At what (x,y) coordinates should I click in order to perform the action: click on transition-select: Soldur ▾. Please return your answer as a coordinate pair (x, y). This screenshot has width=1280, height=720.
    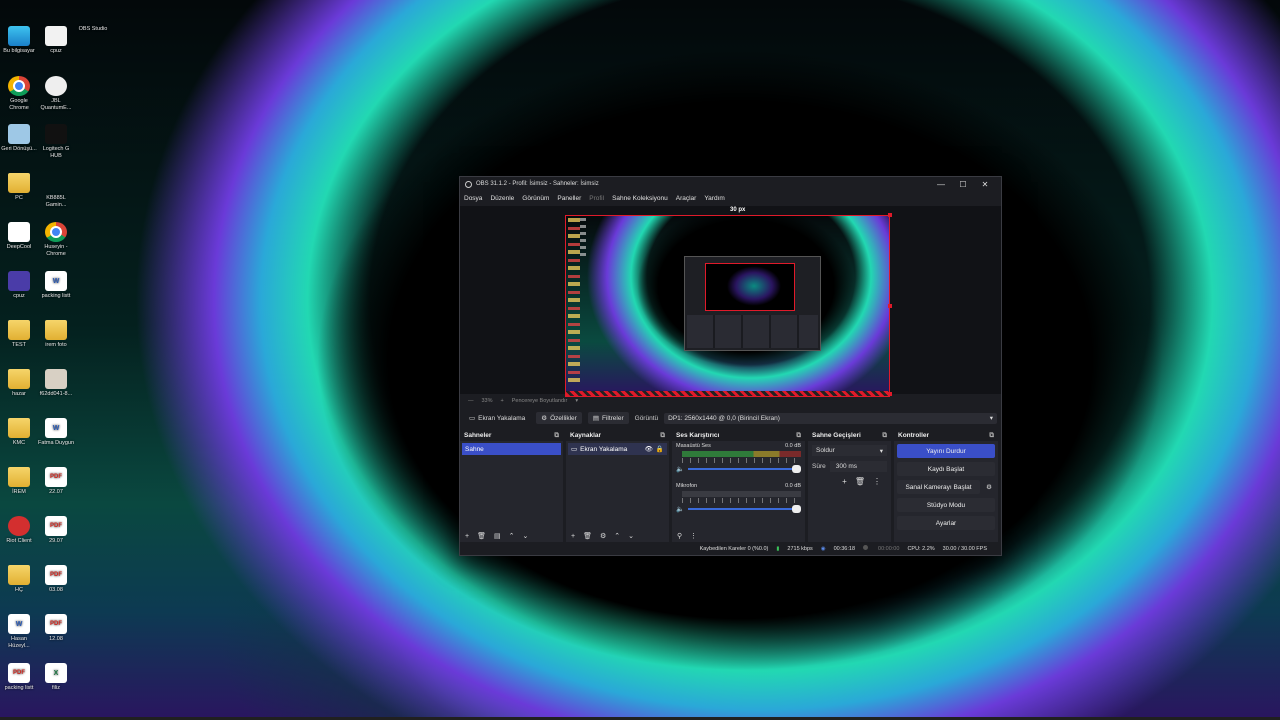
    Looking at the image, I should click on (849, 450).